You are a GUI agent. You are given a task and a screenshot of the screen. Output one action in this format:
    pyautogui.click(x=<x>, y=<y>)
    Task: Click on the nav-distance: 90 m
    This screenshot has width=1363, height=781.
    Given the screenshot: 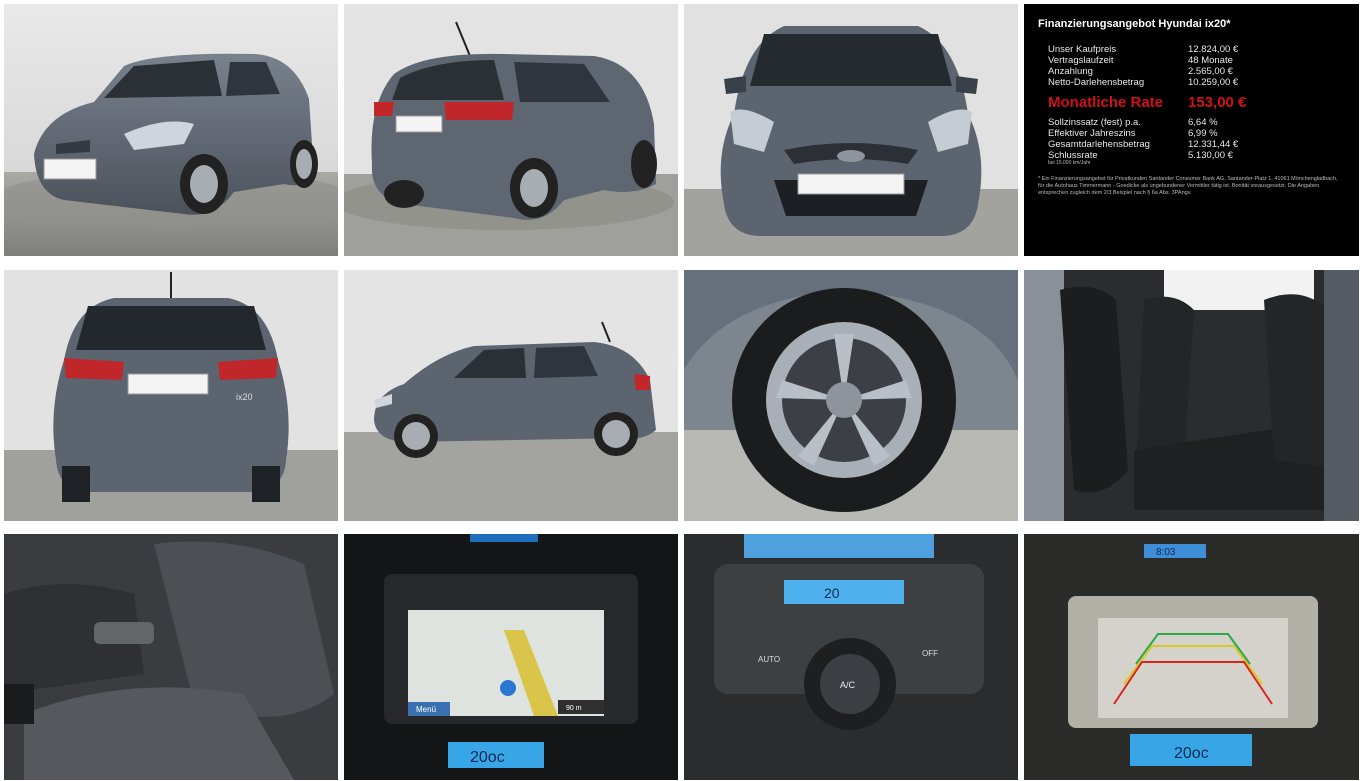 What is the action you would take?
    pyautogui.click(x=574, y=708)
    